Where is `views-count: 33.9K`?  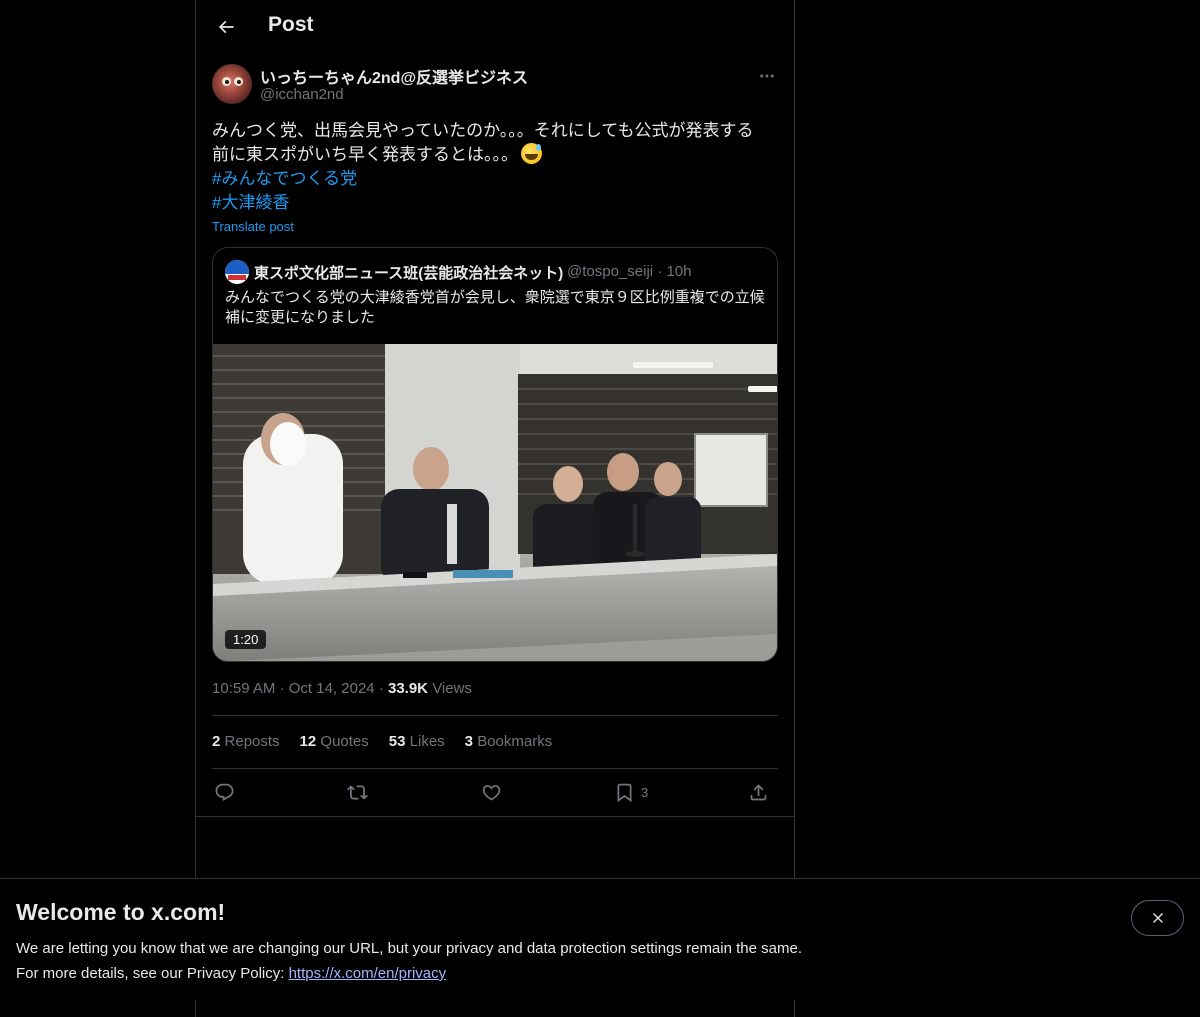
views-count: 33.9K is located at coordinates (408, 688).